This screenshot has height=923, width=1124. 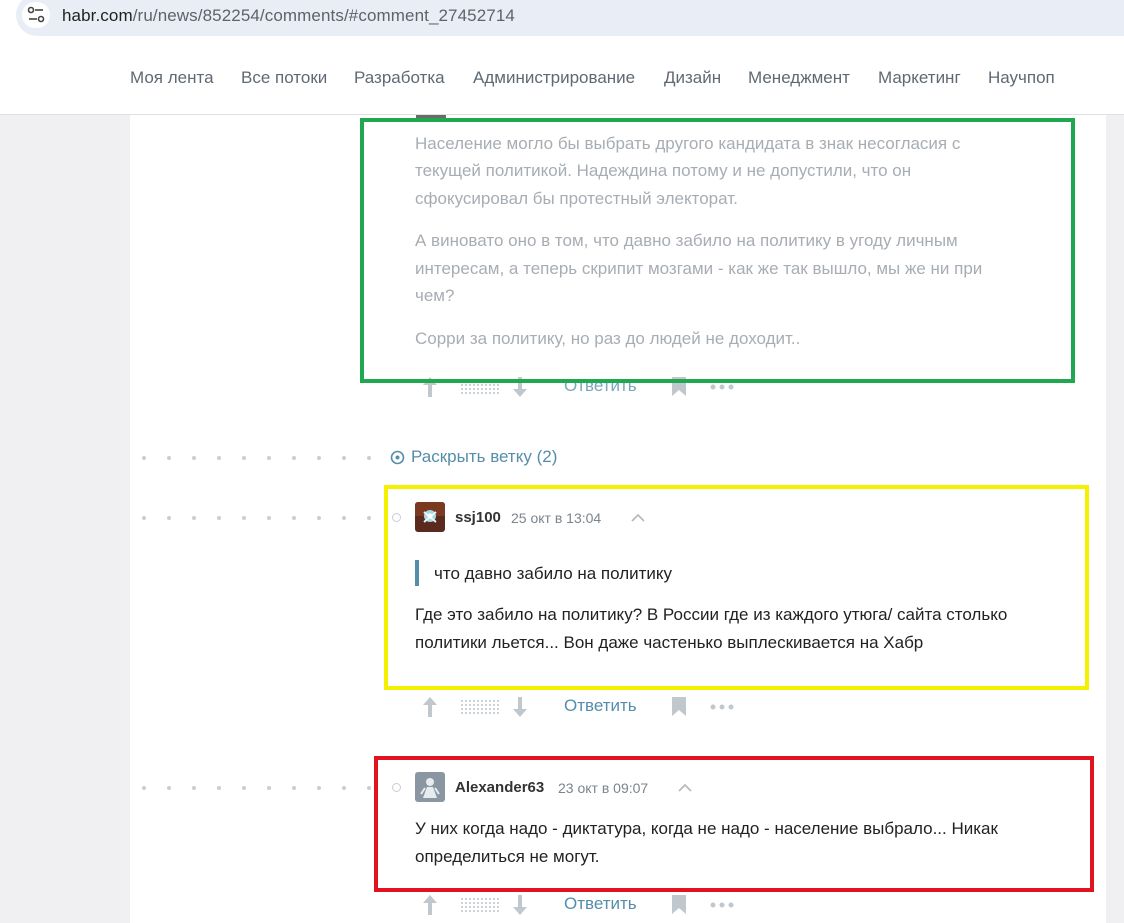 I want to click on expand-thread-label: Раскрыть ветку (2), so click(x=484, y=456).